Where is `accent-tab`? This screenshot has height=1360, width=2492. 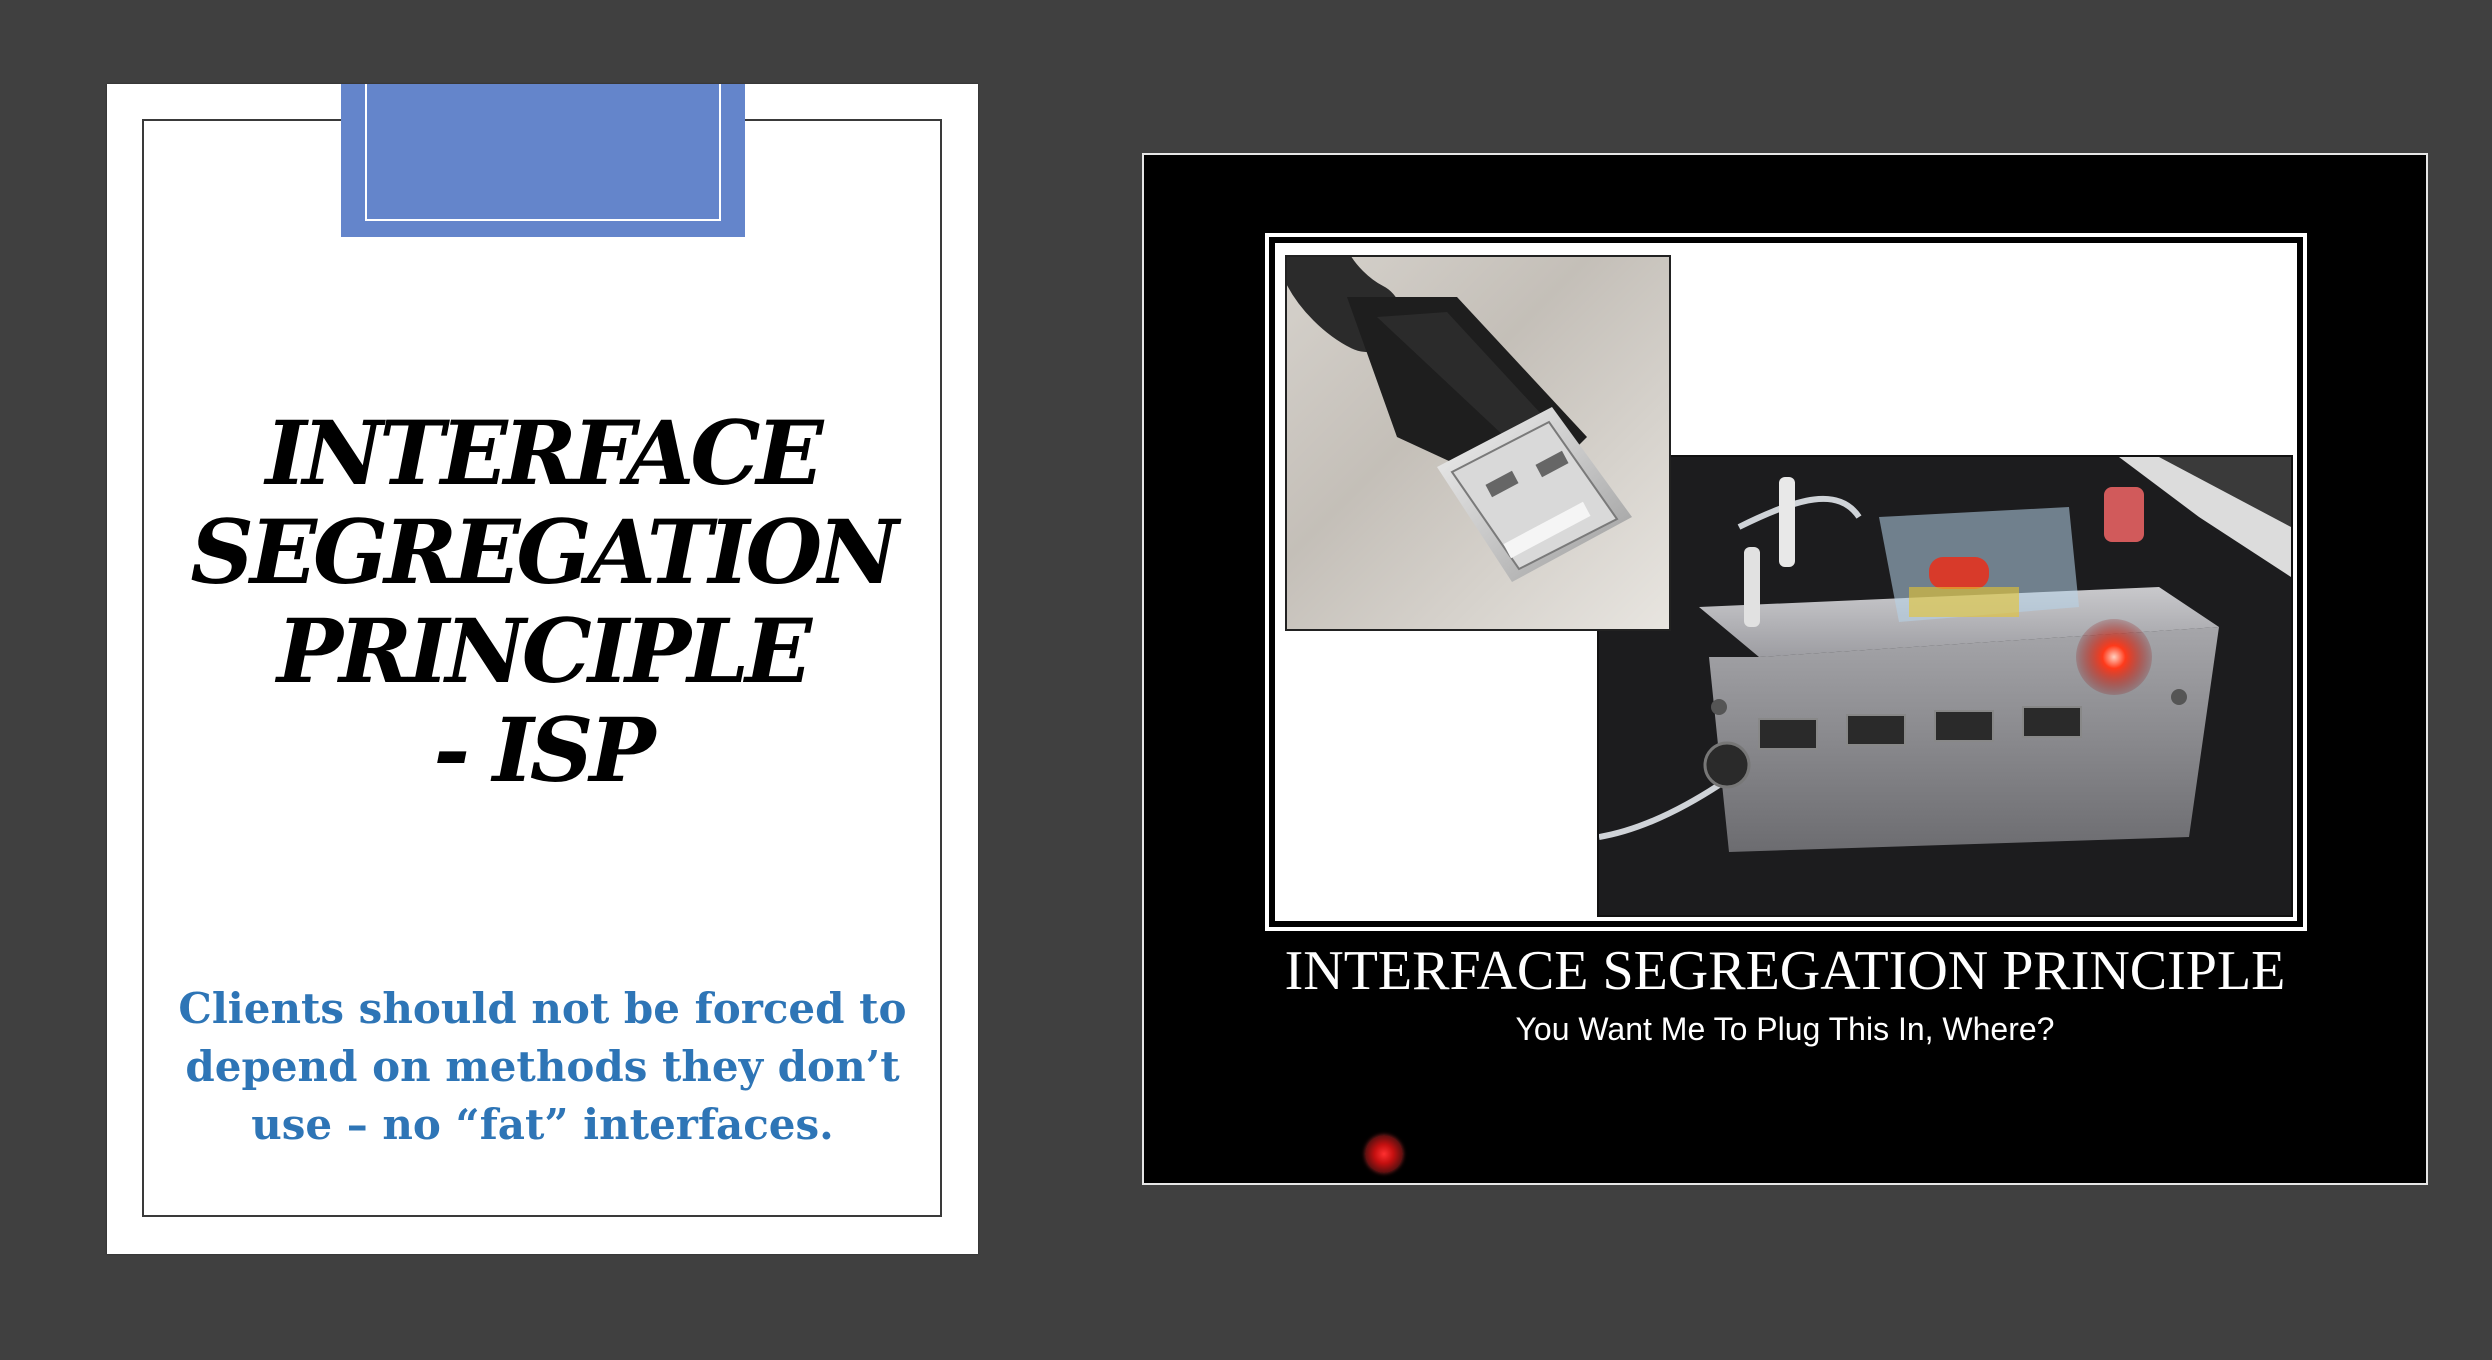
accent-tab is located at coordinates (543, 160).